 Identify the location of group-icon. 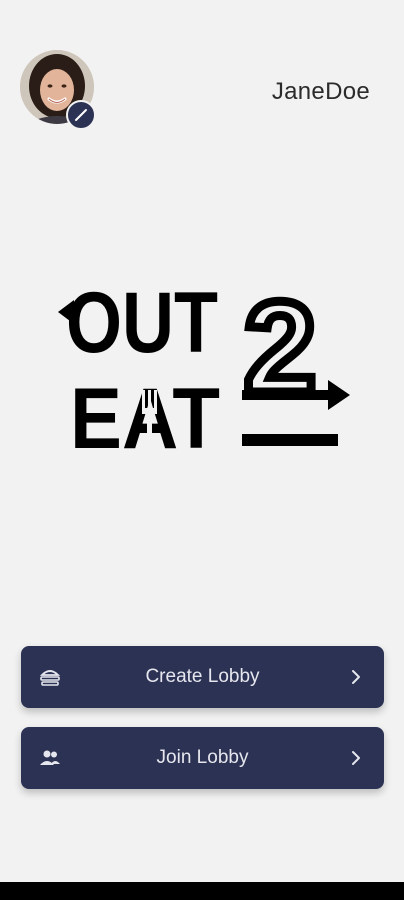
(50, 757).